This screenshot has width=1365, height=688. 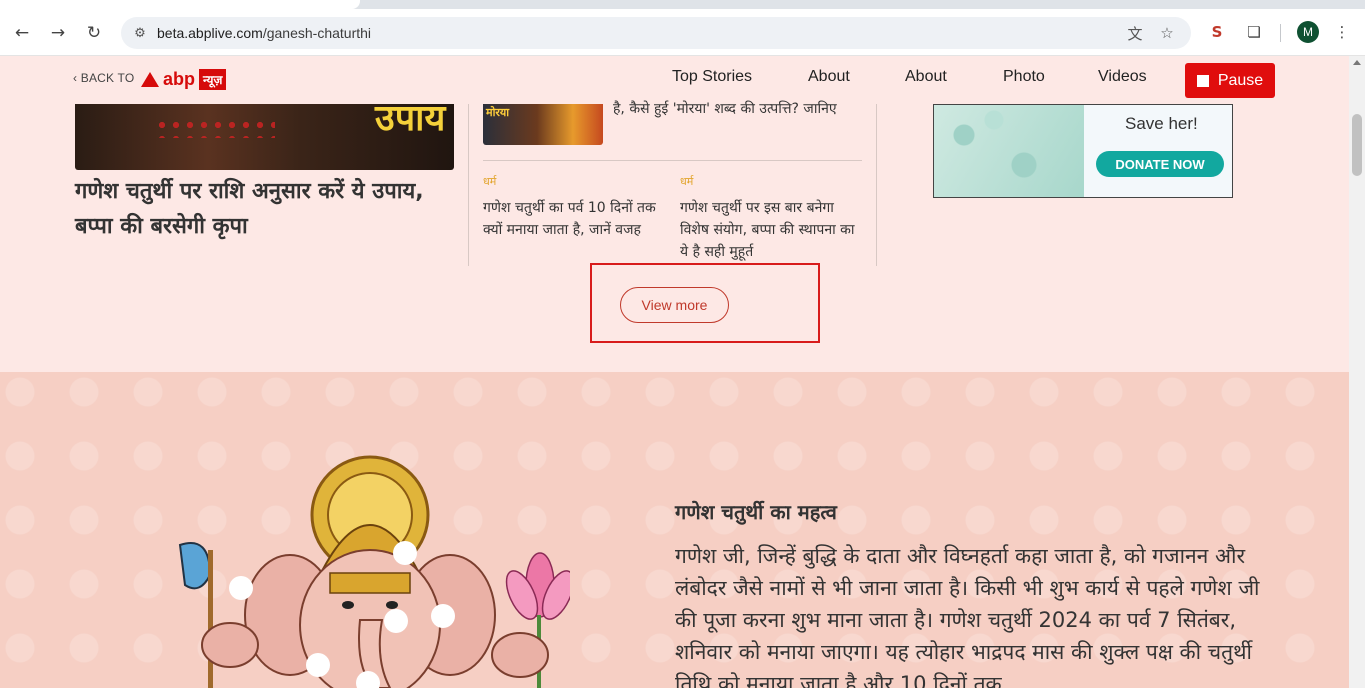 I want to click on axe-icon, so click(x=195, y=566).